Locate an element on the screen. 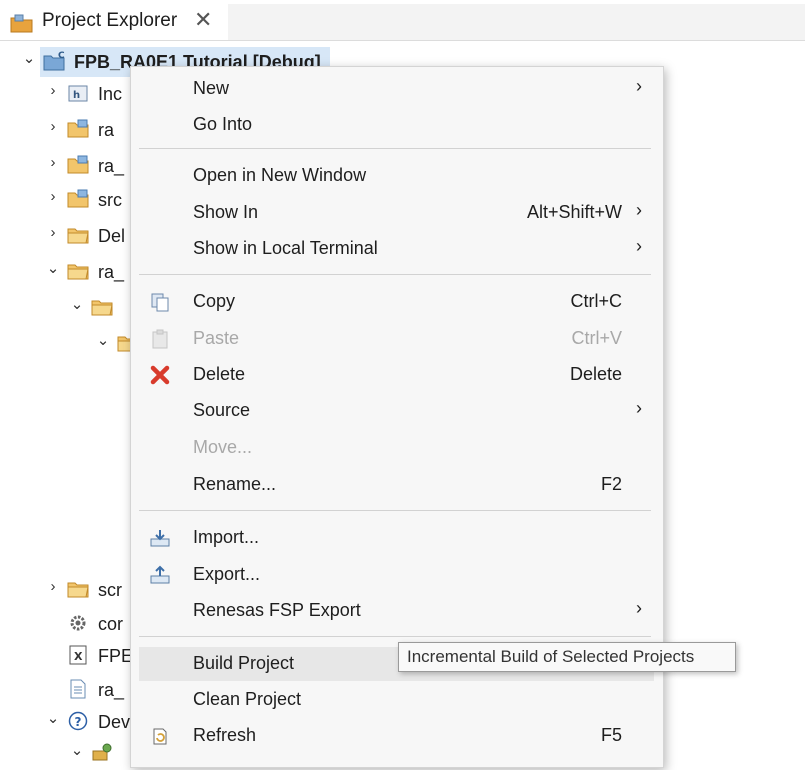 This screenshot has height=770, width=805. menu-shortcut: Ctrl+C is located at coordinates (596, 301).